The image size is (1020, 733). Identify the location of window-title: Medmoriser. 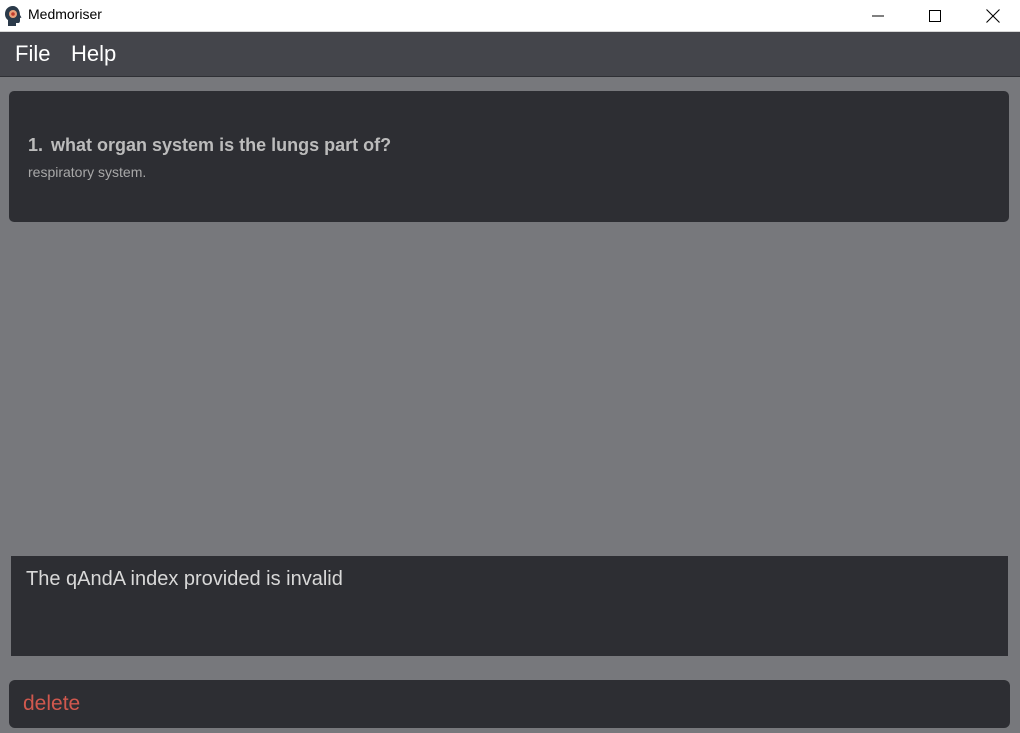
(65, 14).